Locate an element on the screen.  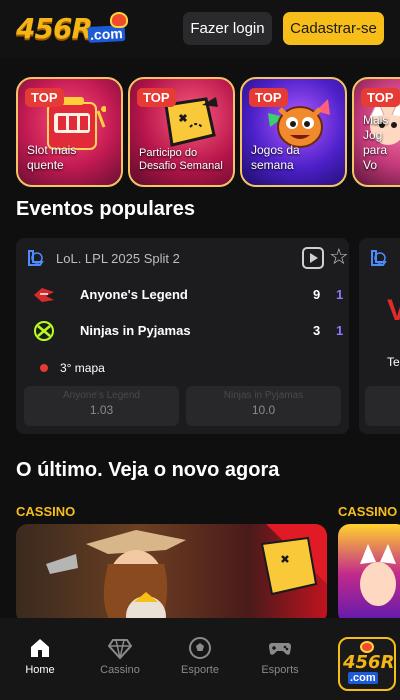
odd-button-team2: Ninjas in Pyjamas 10.0 is located at coordinates (263, 406).